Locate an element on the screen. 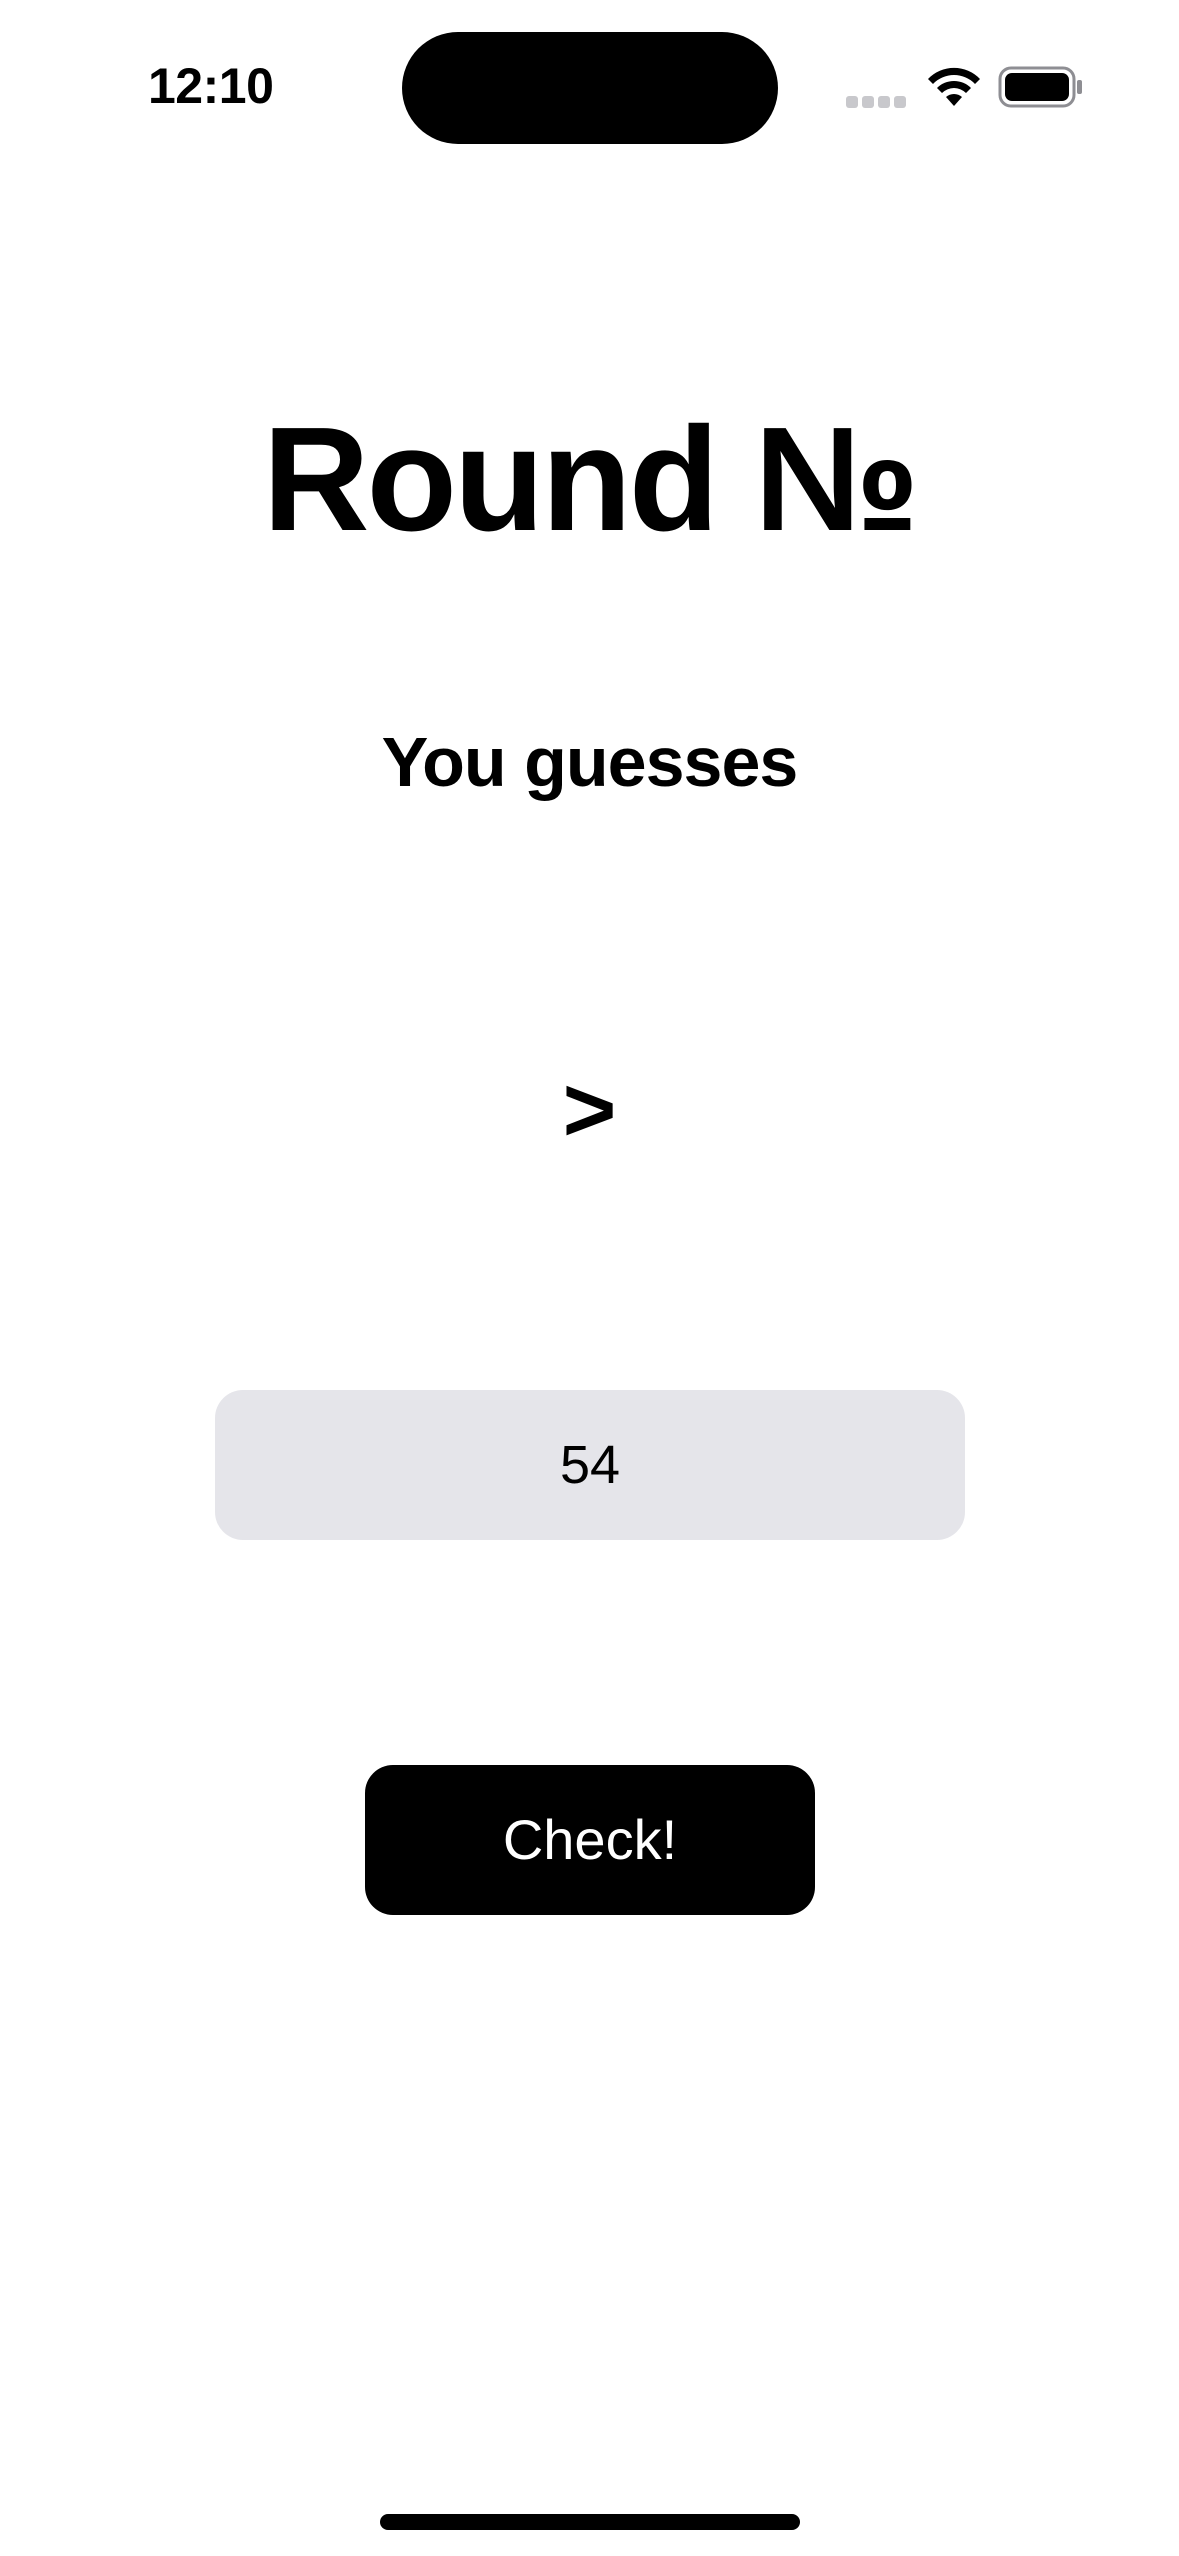 The height and width of the screenshot is (2556, 1179). guess-input is located at coordinates (590, 1465).